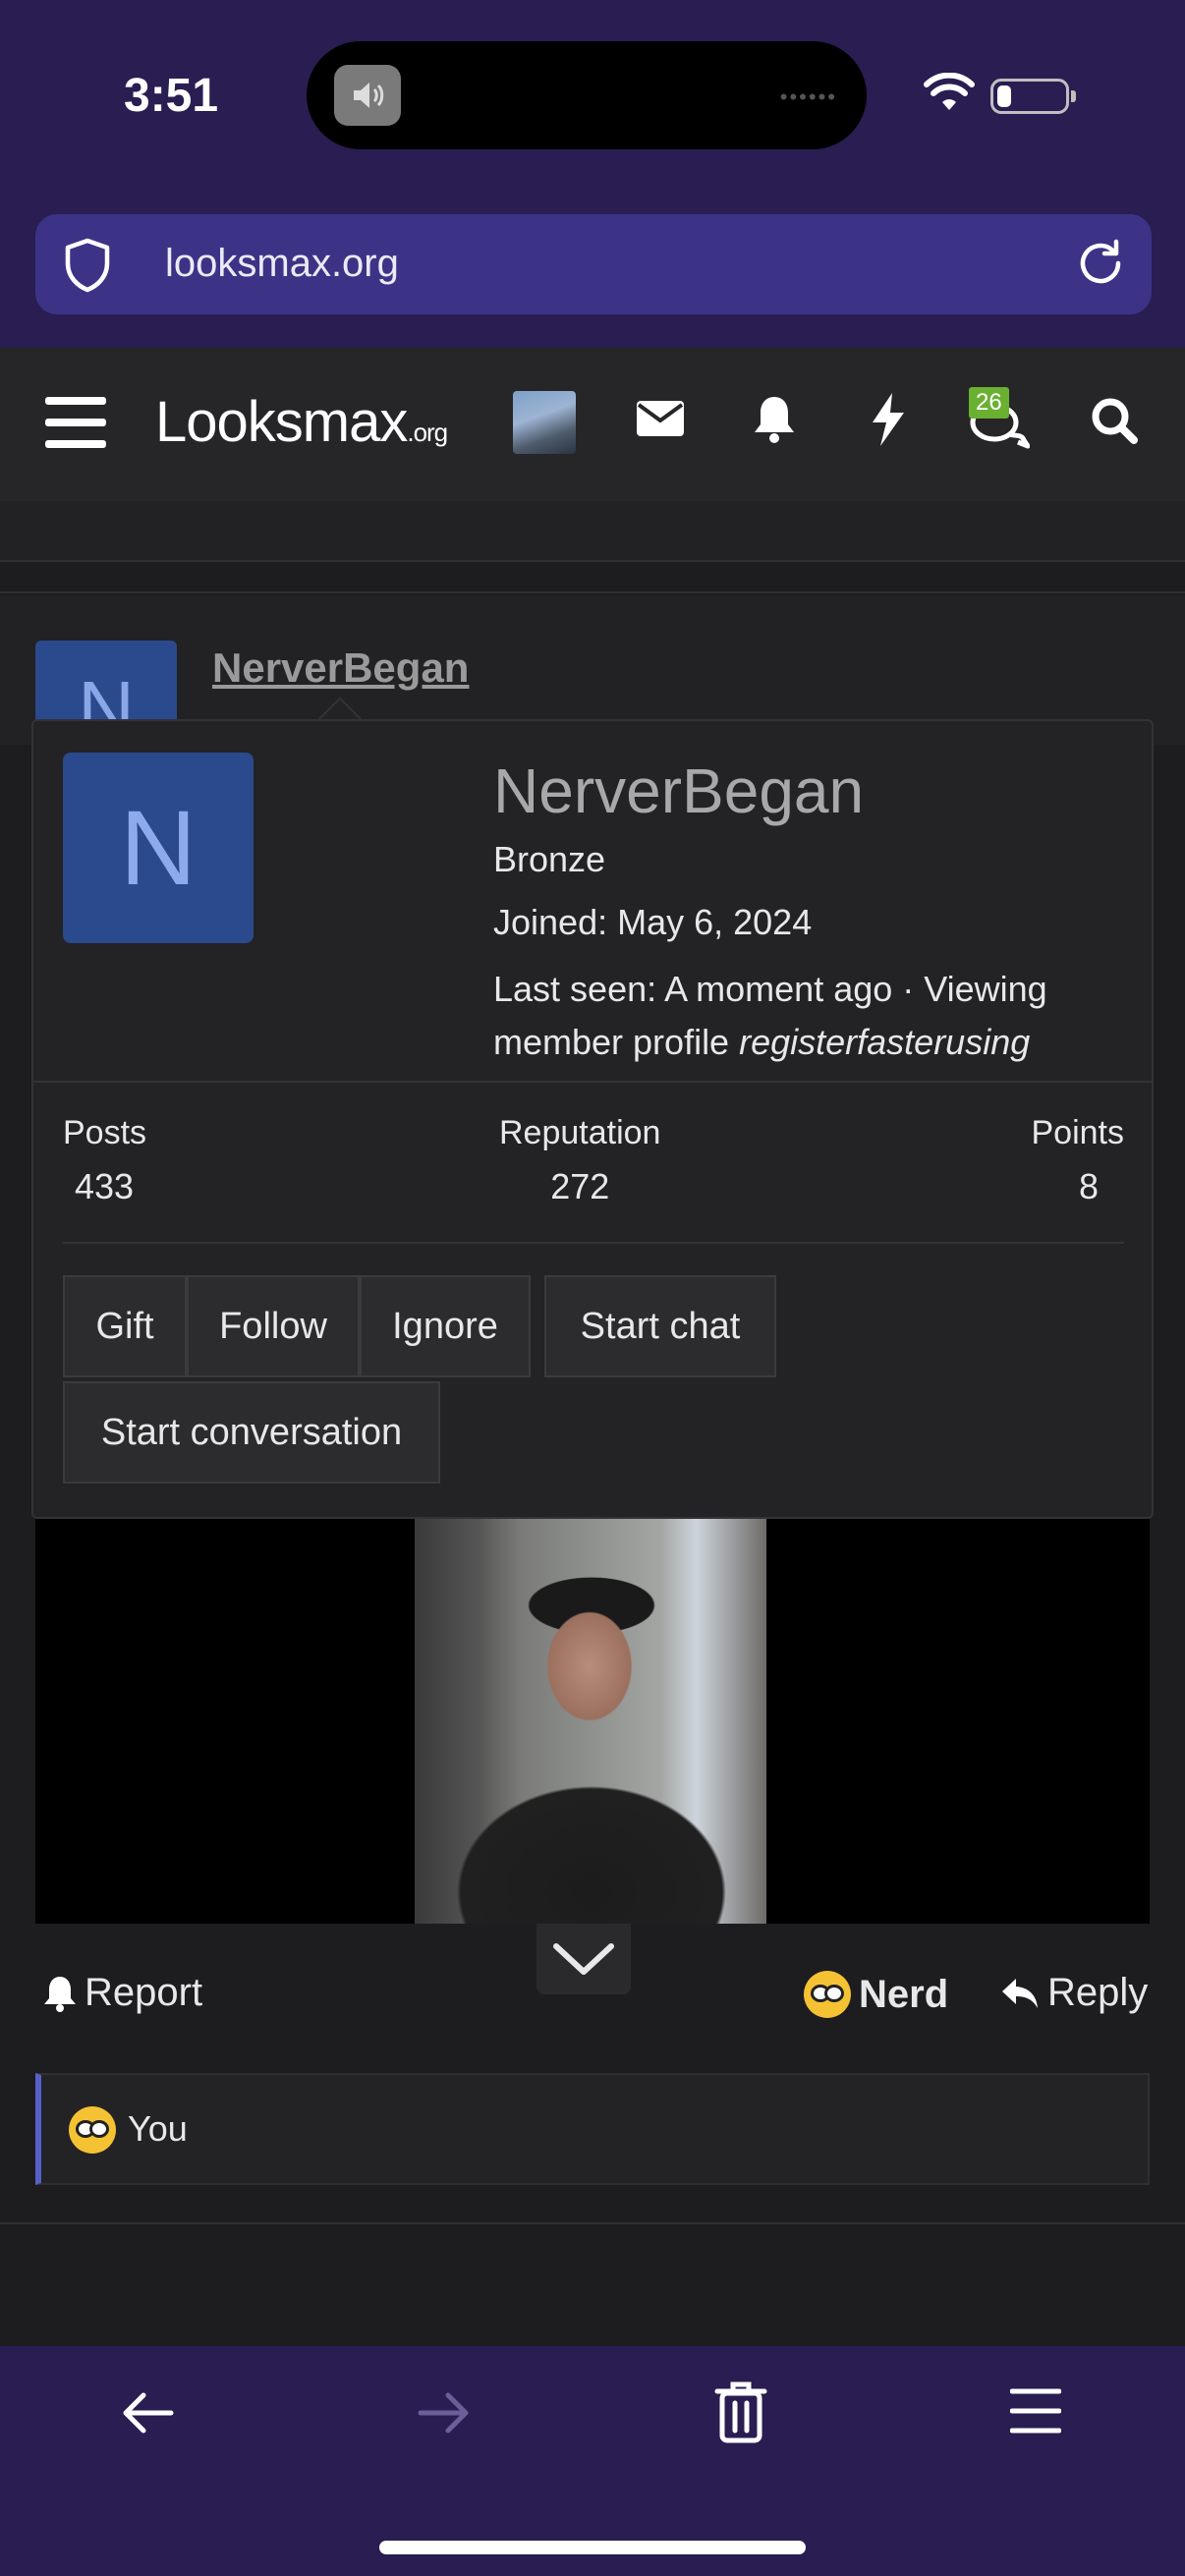  What do you see at coordinates (105, 1186) in the screenshot?
I see `stat-posts-value: 433` at bounding box center [105, 1186].